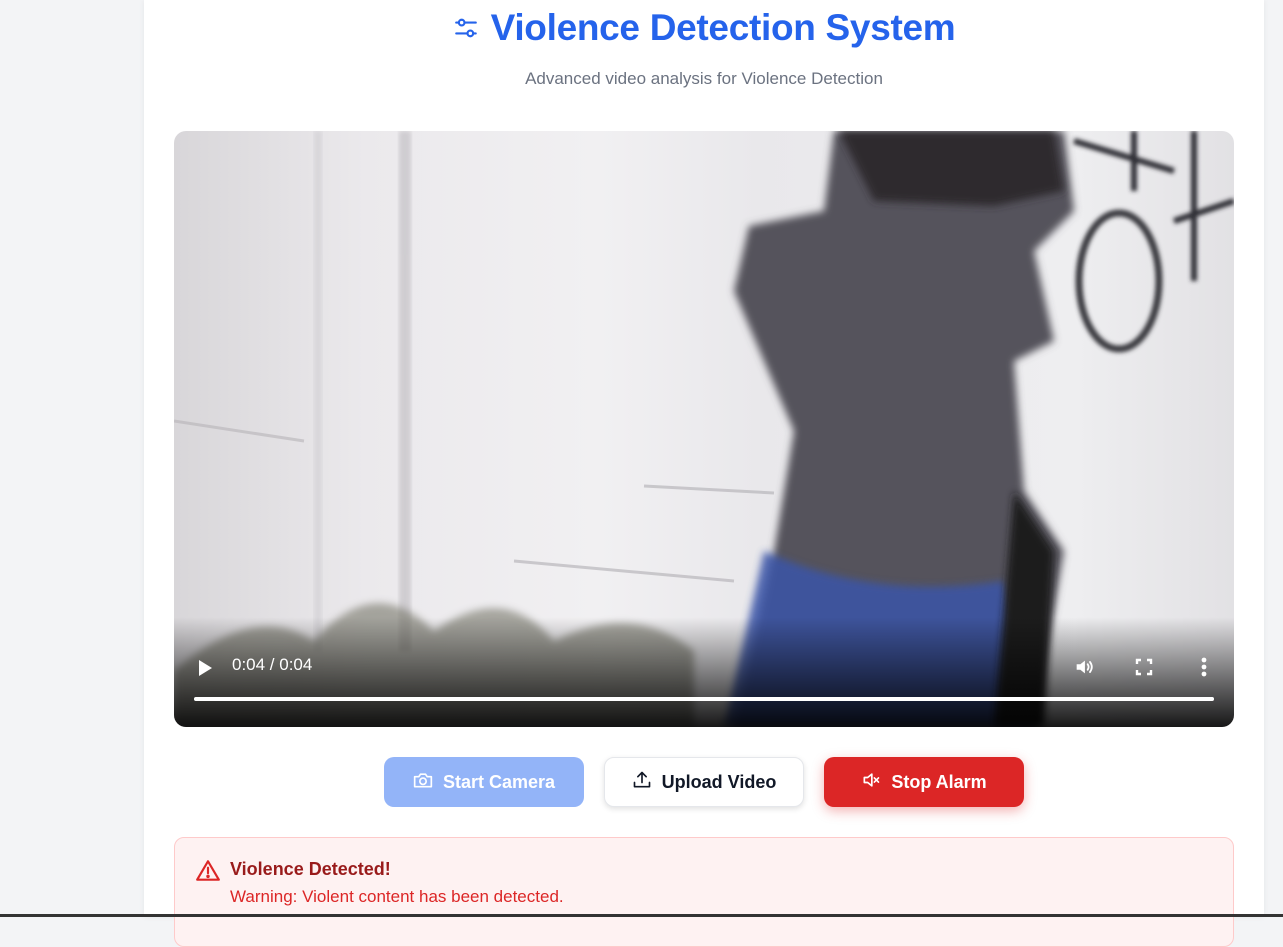 Image resolution: width=1283 pixels, height=947 pixels. I want to click on video-progress-fill, so click(704, 699).